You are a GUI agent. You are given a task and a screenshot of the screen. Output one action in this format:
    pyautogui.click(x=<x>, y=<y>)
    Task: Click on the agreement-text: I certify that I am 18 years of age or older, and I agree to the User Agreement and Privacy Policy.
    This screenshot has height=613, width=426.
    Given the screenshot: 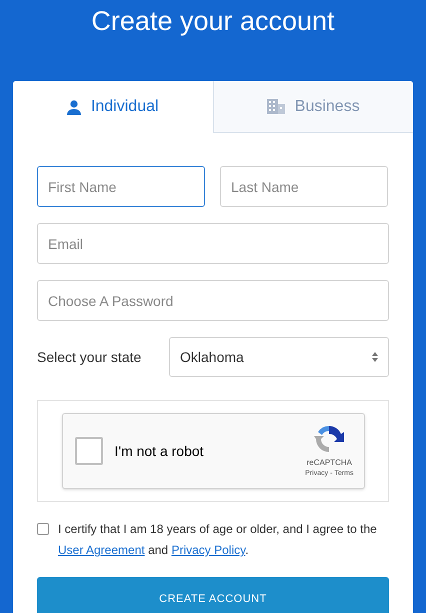 What is the action you would take?
    pyautogui.click(x=218, y=540)
    